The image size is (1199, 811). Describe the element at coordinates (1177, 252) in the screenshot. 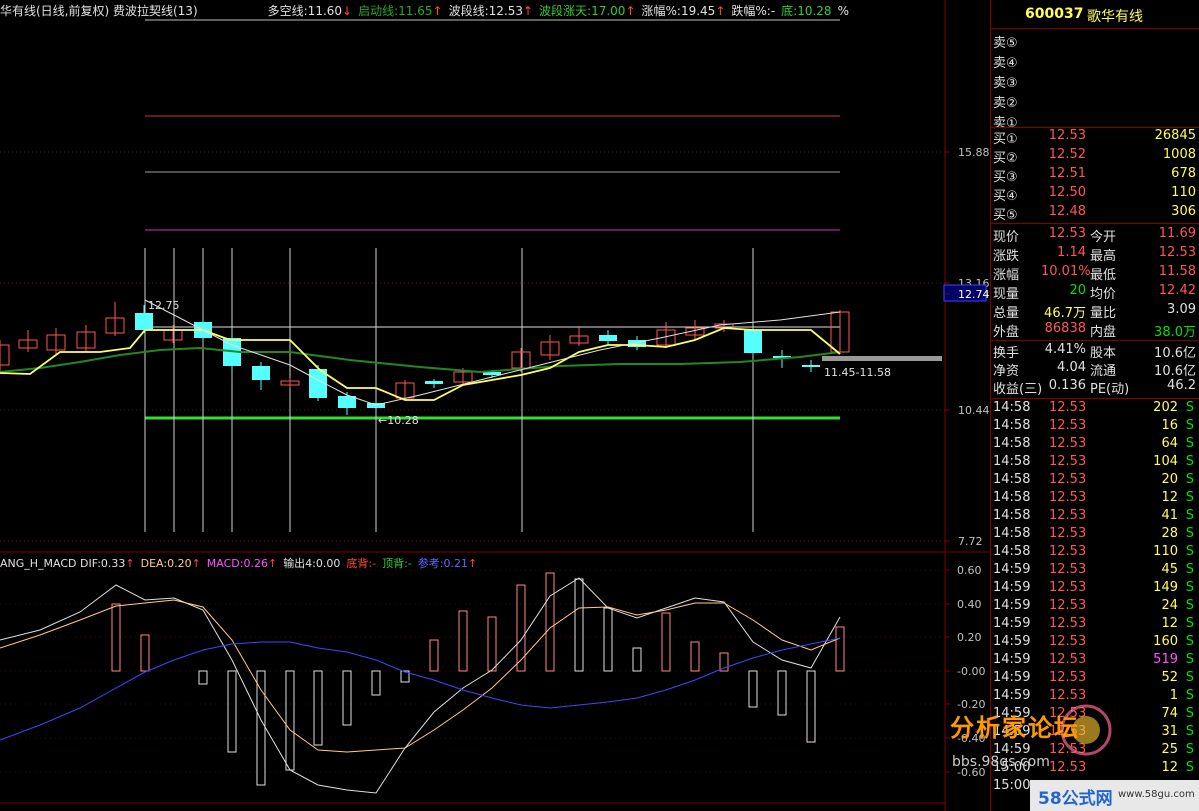

I see `quote-value: 12.53` at that location.